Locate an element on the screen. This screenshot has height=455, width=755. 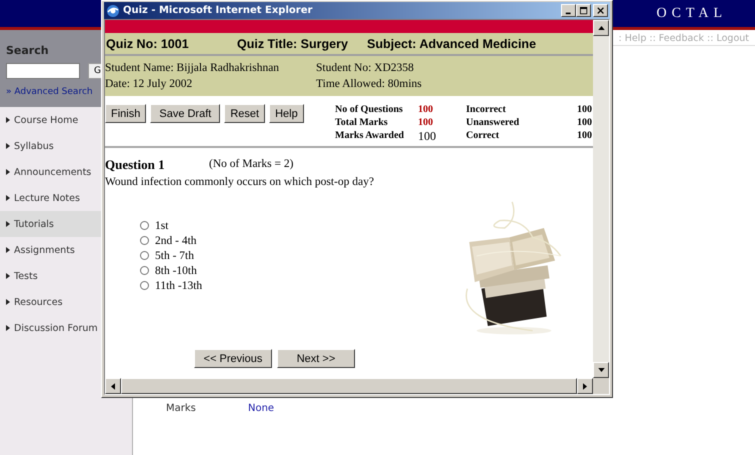
action-button: Help is located at coordinates (286, 113).